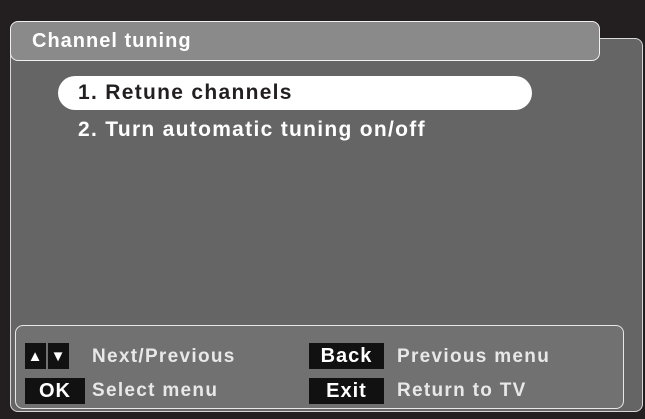 Image resolution: width=645 pixels, height=419 pixels. What do you see at coordinates (474, 356) in the screenshot?
I see `previous-menu-label: Previous menu` at bounding box center [474, 356].